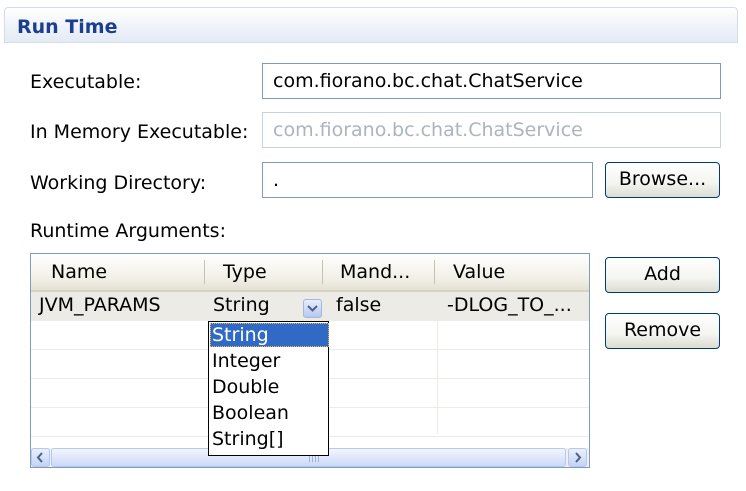  I want to click on column-header-name: Name, so click(79, 272).